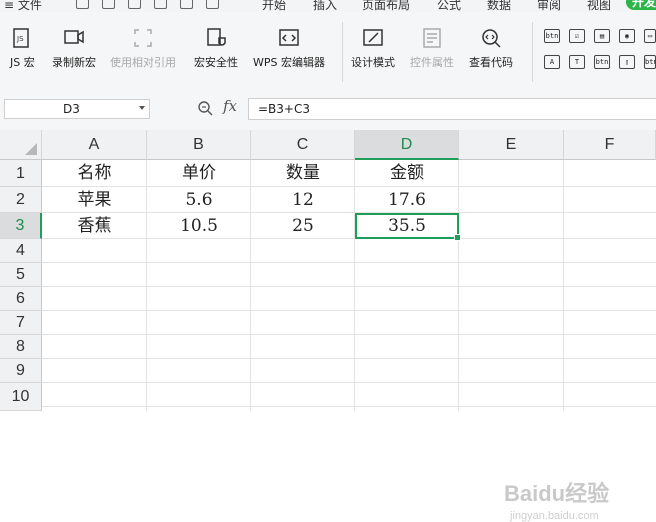 This screenshot has height=522, width=656. Describe the element at coordinates (23, 6) in the screenshot. I see `file-menu: ≡ 文件` at that location.